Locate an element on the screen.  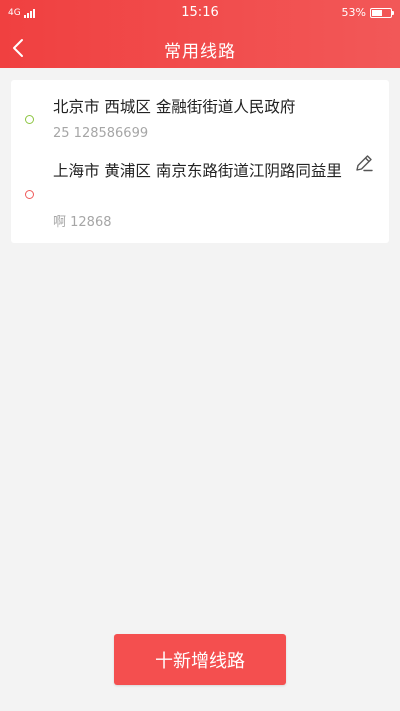
origin-contact: 25 128586699 is located at coordinates (101, 133).